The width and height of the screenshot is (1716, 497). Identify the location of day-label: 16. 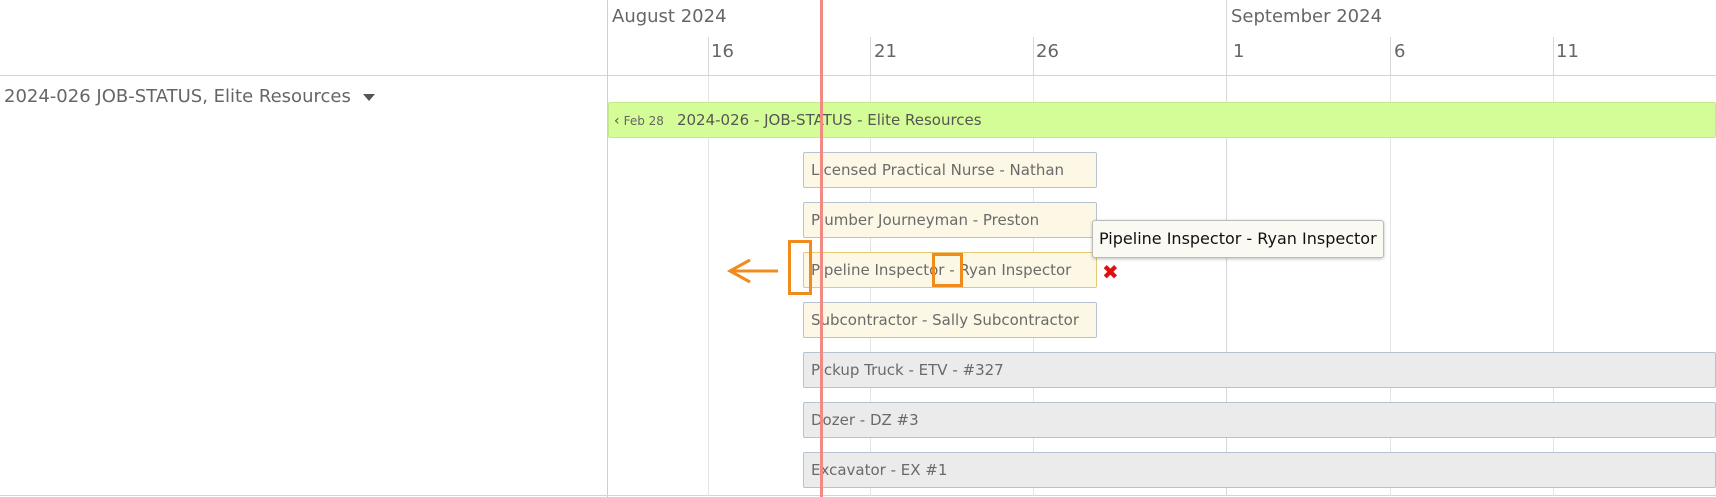
(722, 51).